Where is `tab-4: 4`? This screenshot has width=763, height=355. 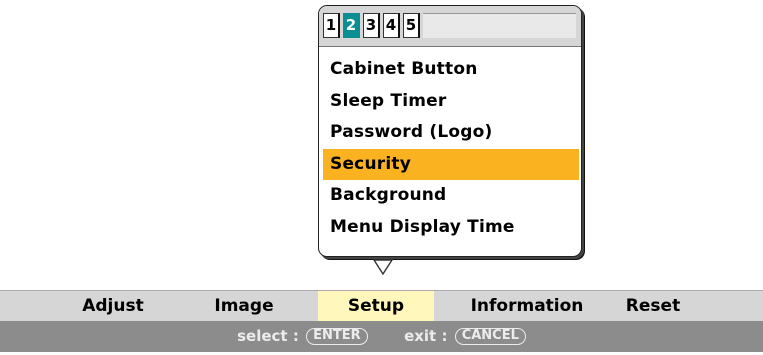
tab-4: 4 is located at coordinates (391, 25).